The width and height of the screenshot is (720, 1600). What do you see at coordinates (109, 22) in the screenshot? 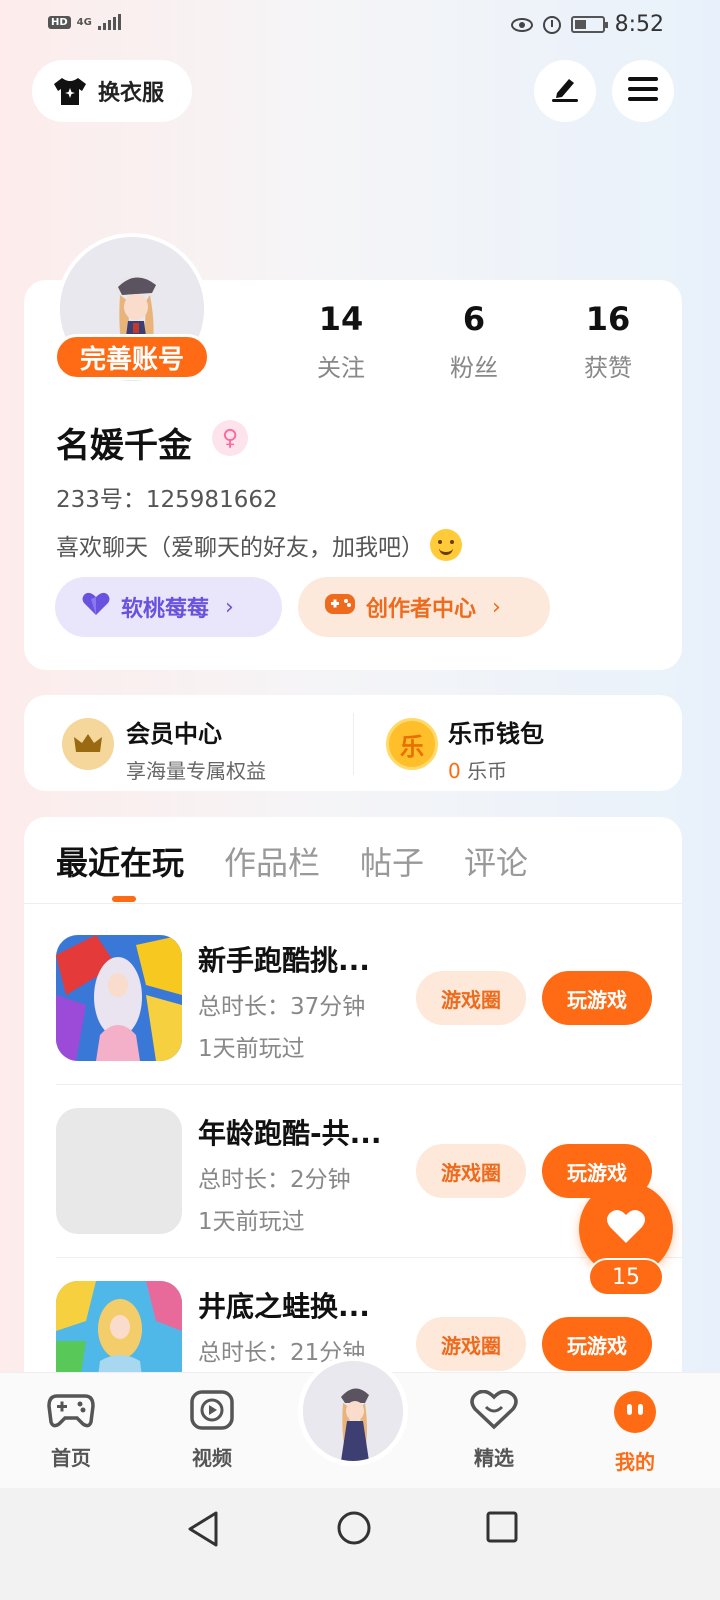
I see `signal-icon` at bounding box center [109, 22].